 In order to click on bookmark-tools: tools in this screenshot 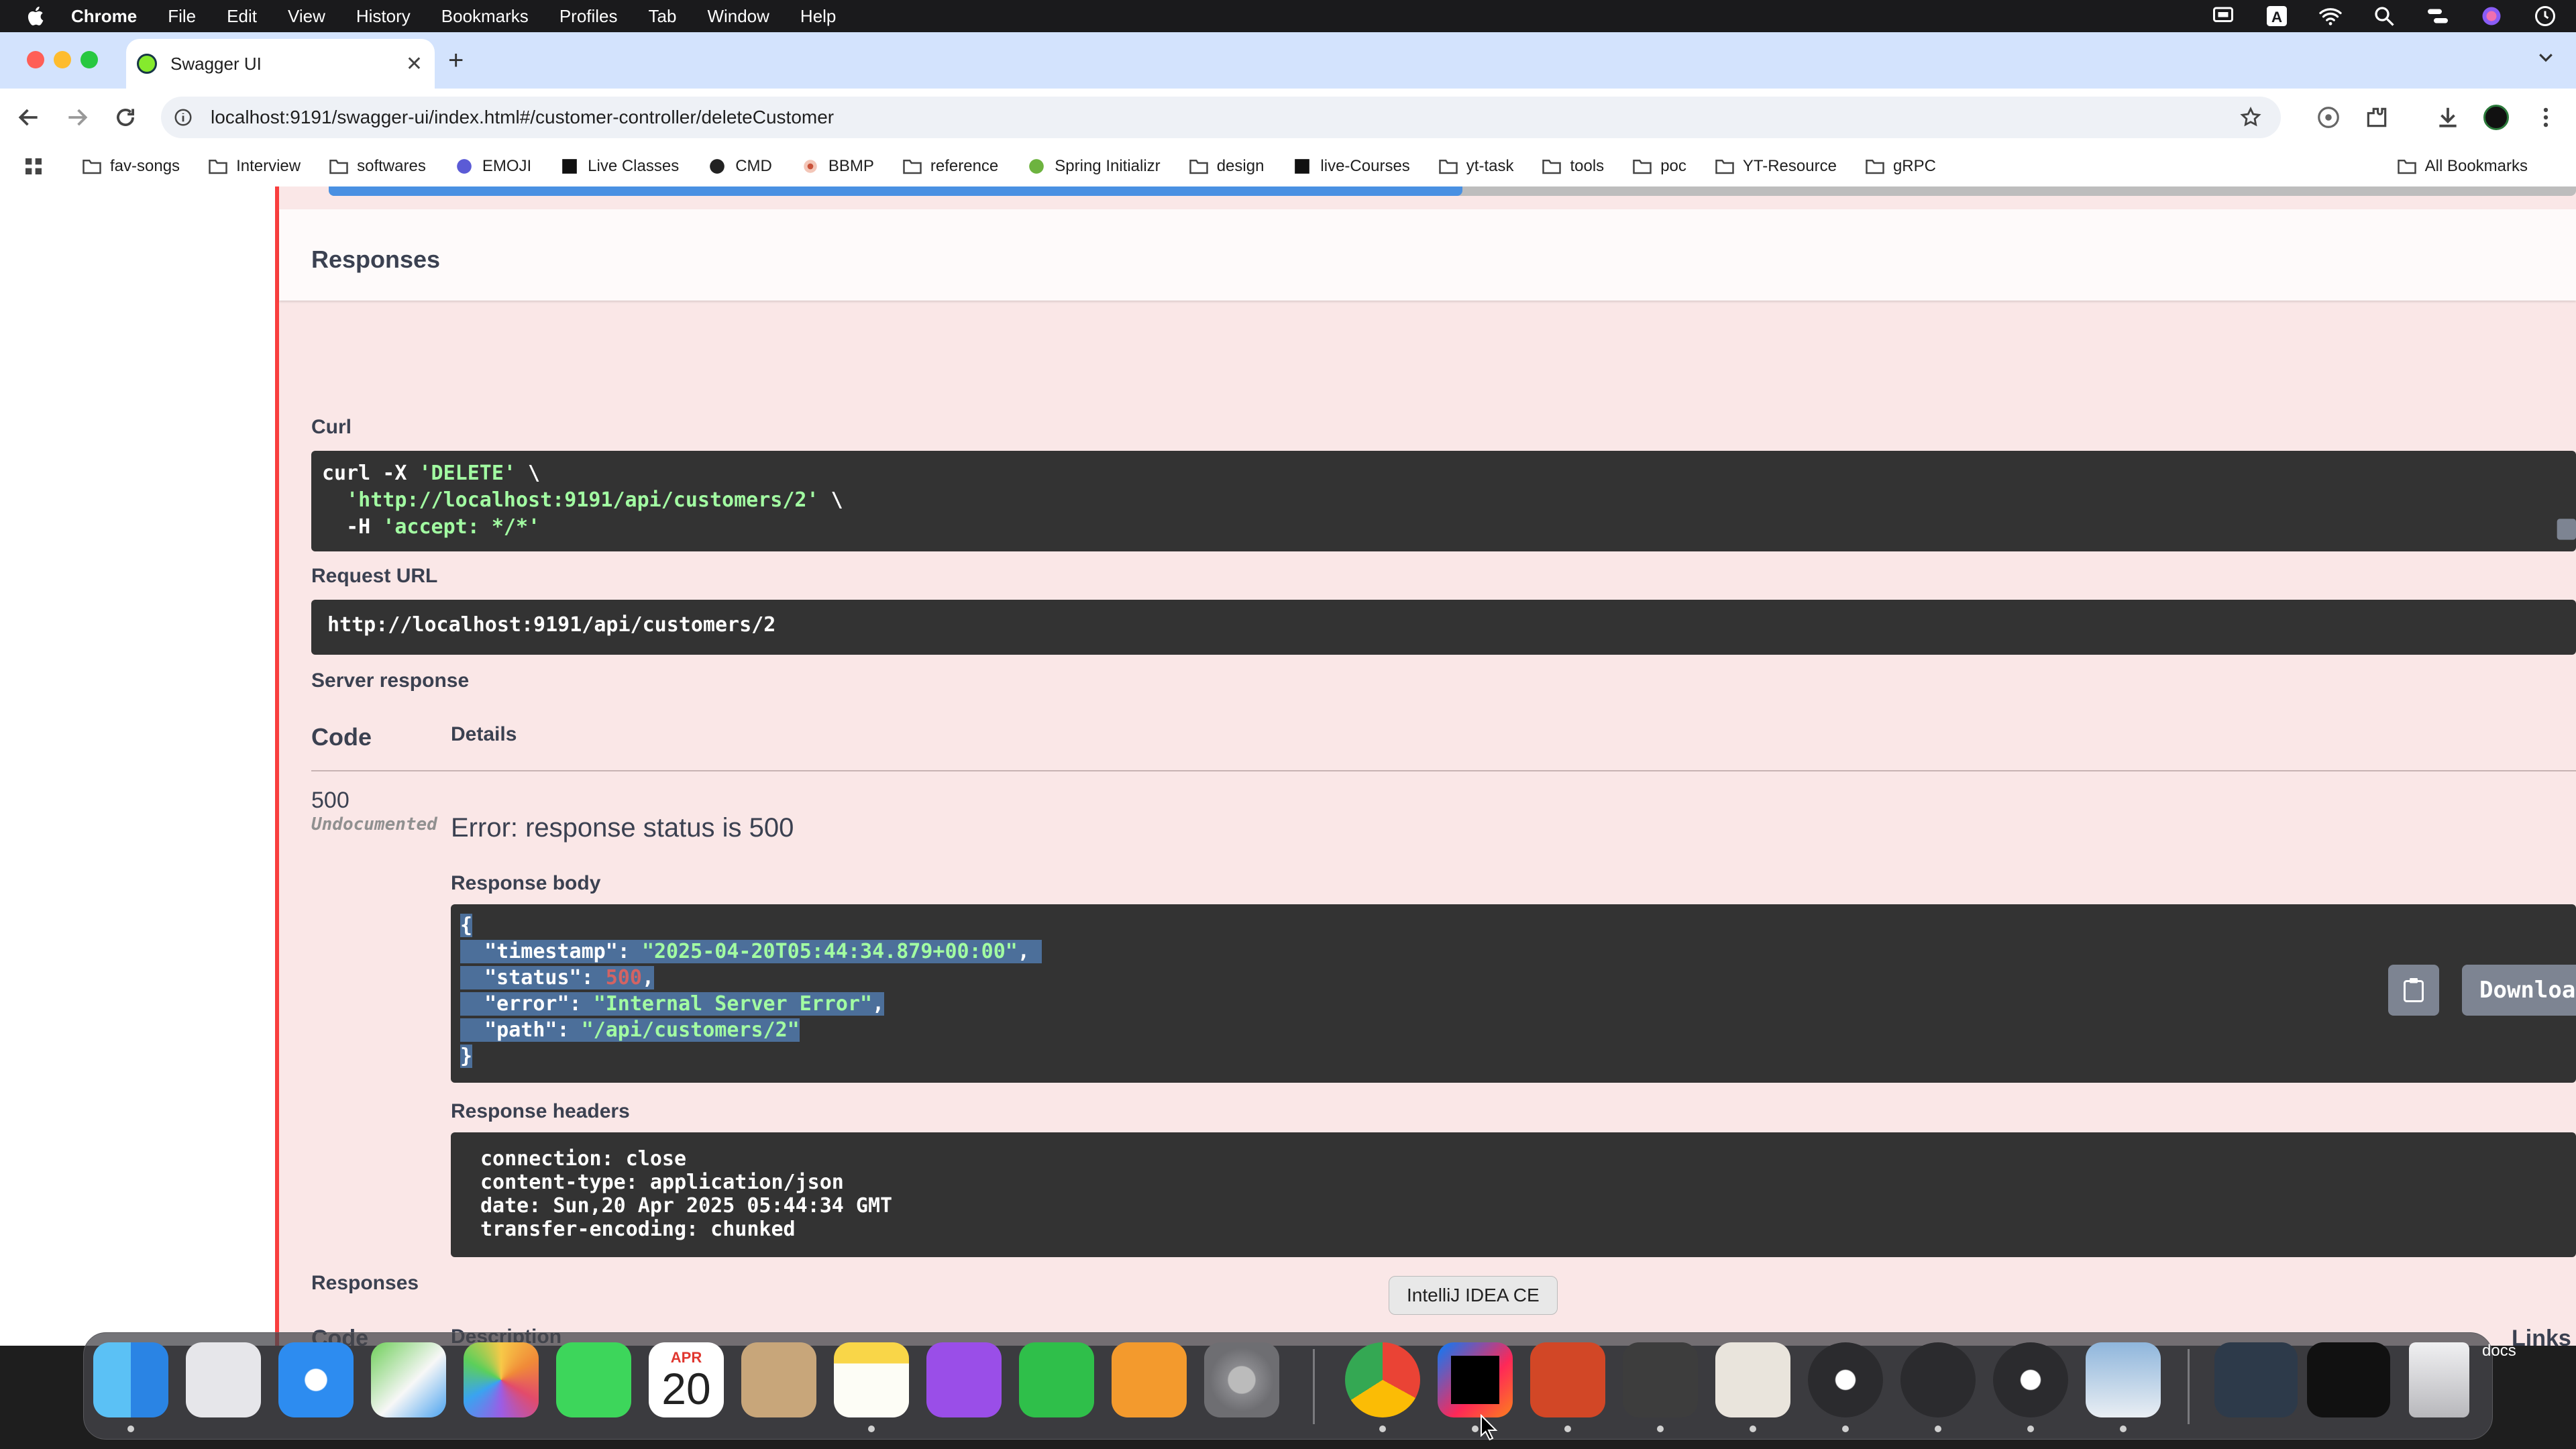, I will do `click(1573, 166)`.